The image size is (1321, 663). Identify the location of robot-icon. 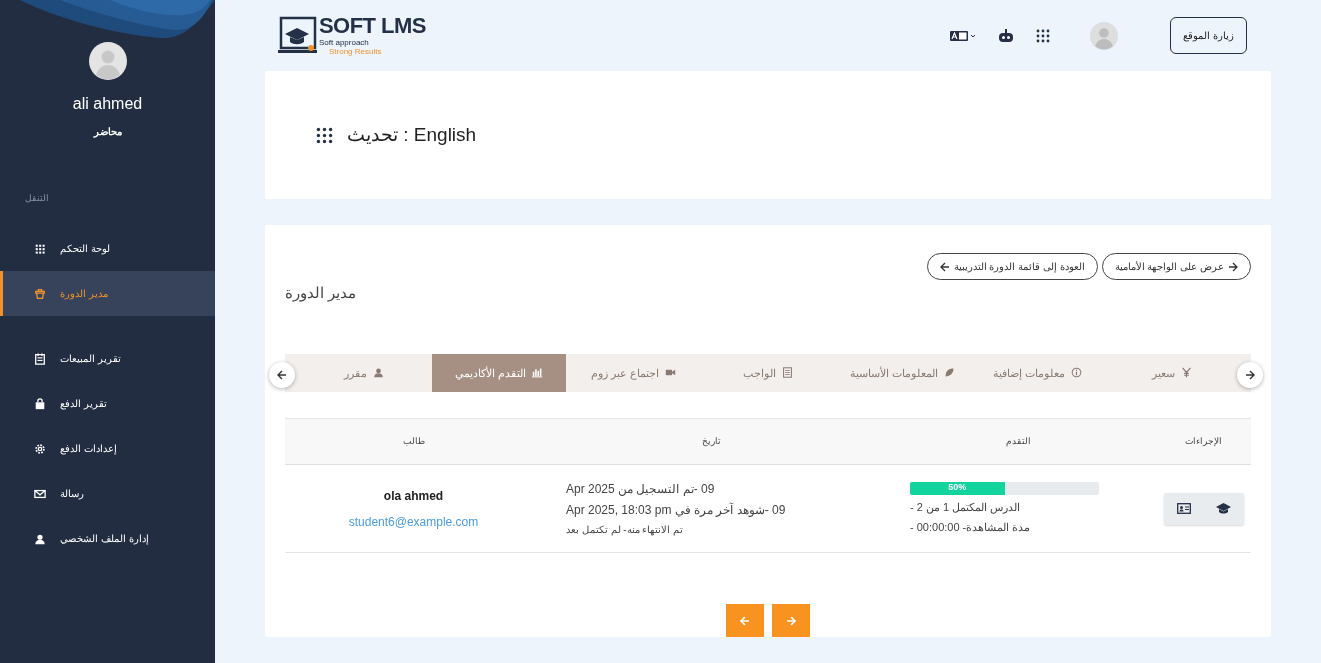
(1006, 35).